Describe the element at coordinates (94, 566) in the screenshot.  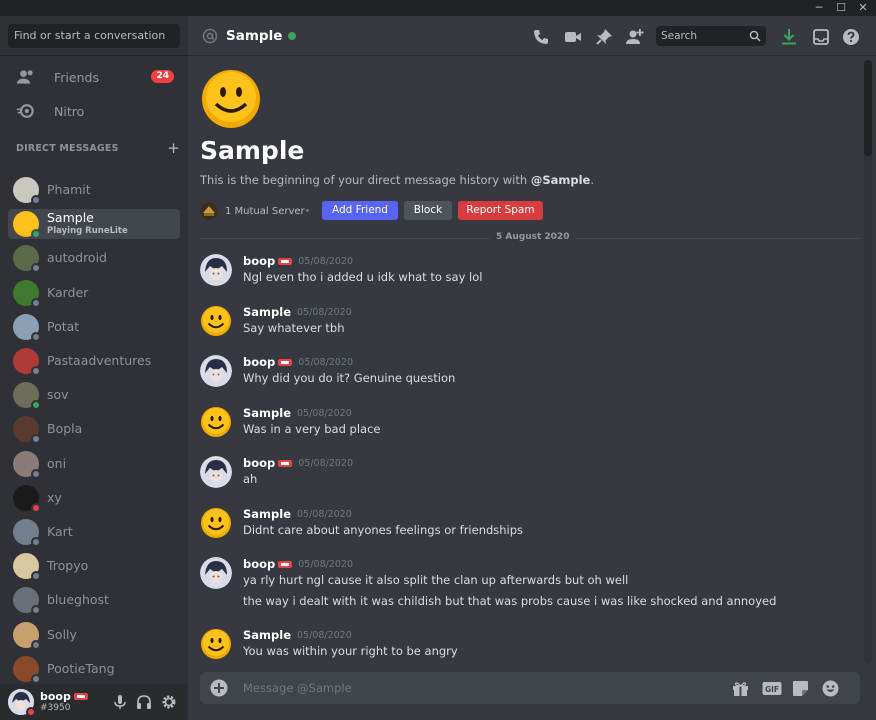
I see `dm-item-tropyo: Tropyo` at that location.